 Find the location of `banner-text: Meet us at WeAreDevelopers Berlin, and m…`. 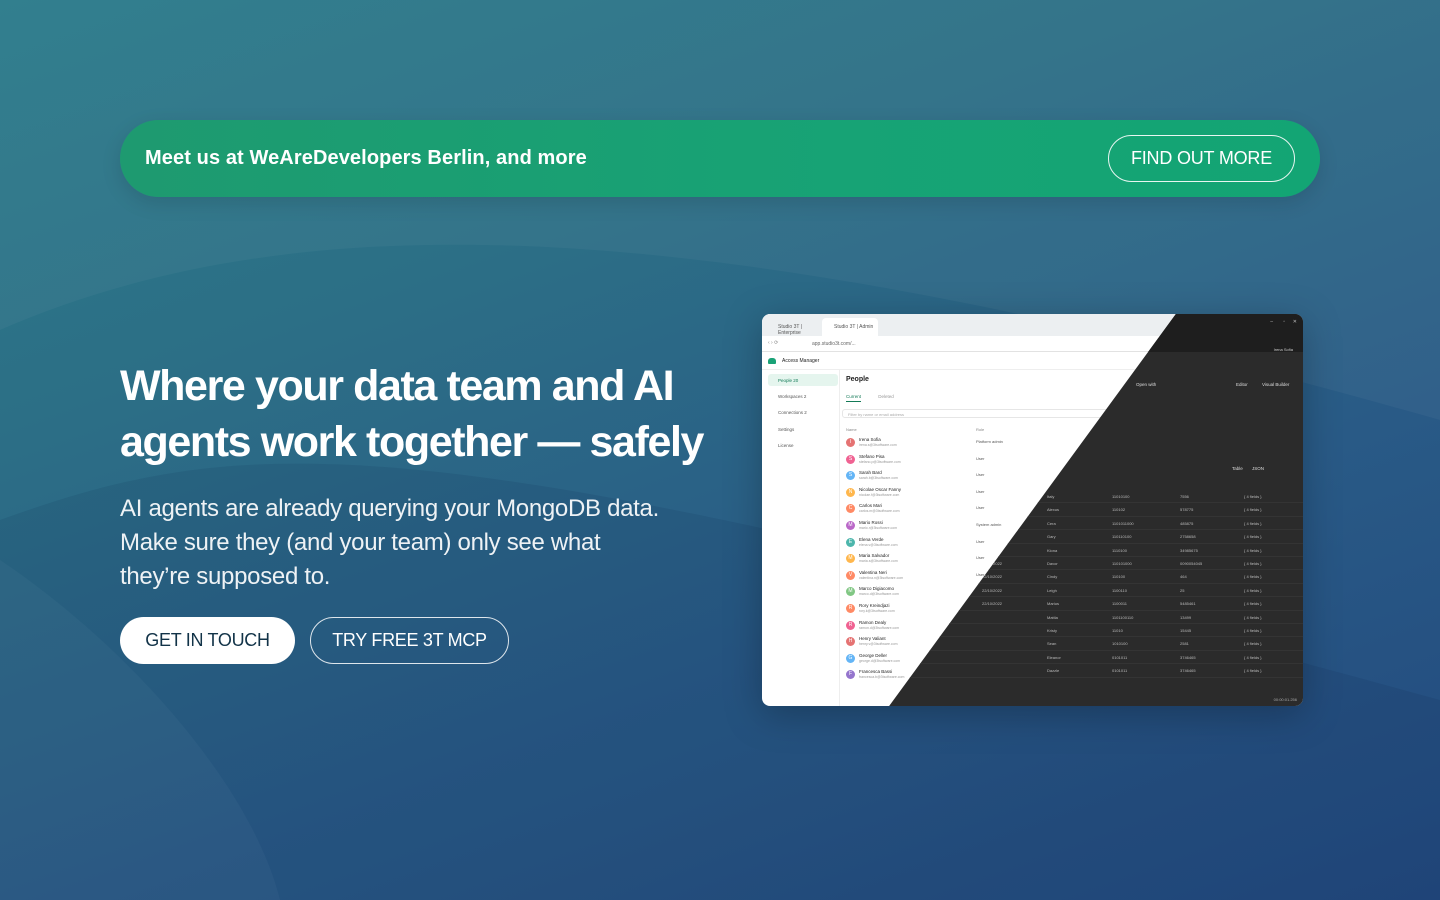

banner-text: Meet us at WeAreDevelopers Berlin, and m… is located at coordinates (366, 158).